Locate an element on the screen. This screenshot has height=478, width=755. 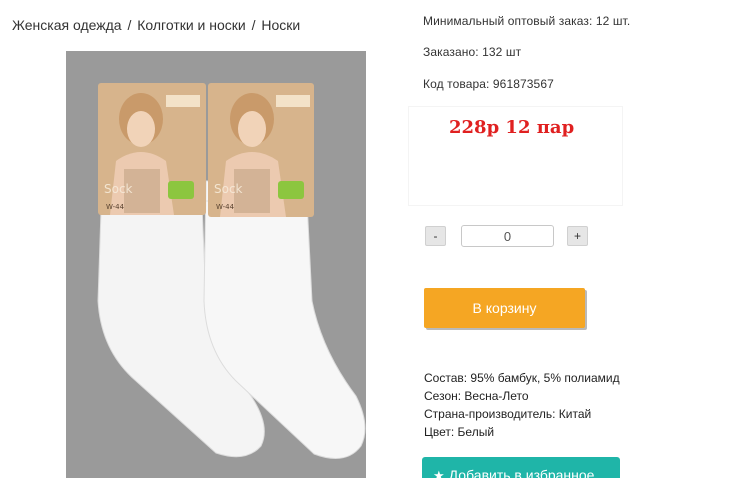
star-icon: ★ is located at coordinates (439, 472).